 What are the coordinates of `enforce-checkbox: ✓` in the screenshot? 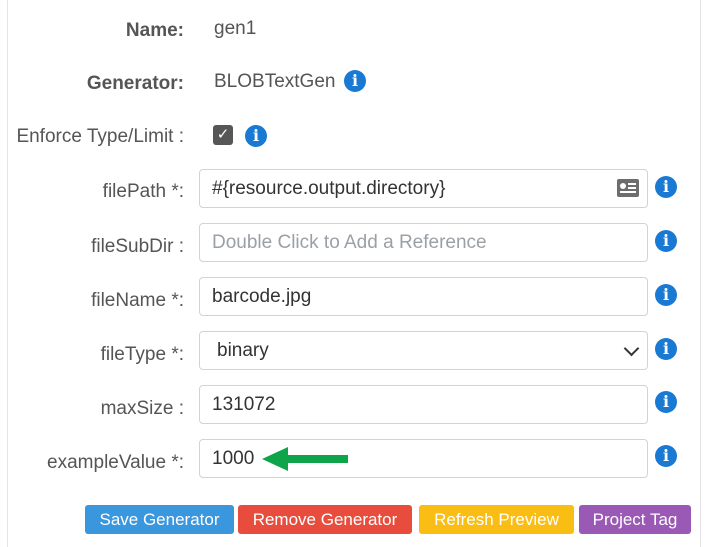 It's located at (223, 135).